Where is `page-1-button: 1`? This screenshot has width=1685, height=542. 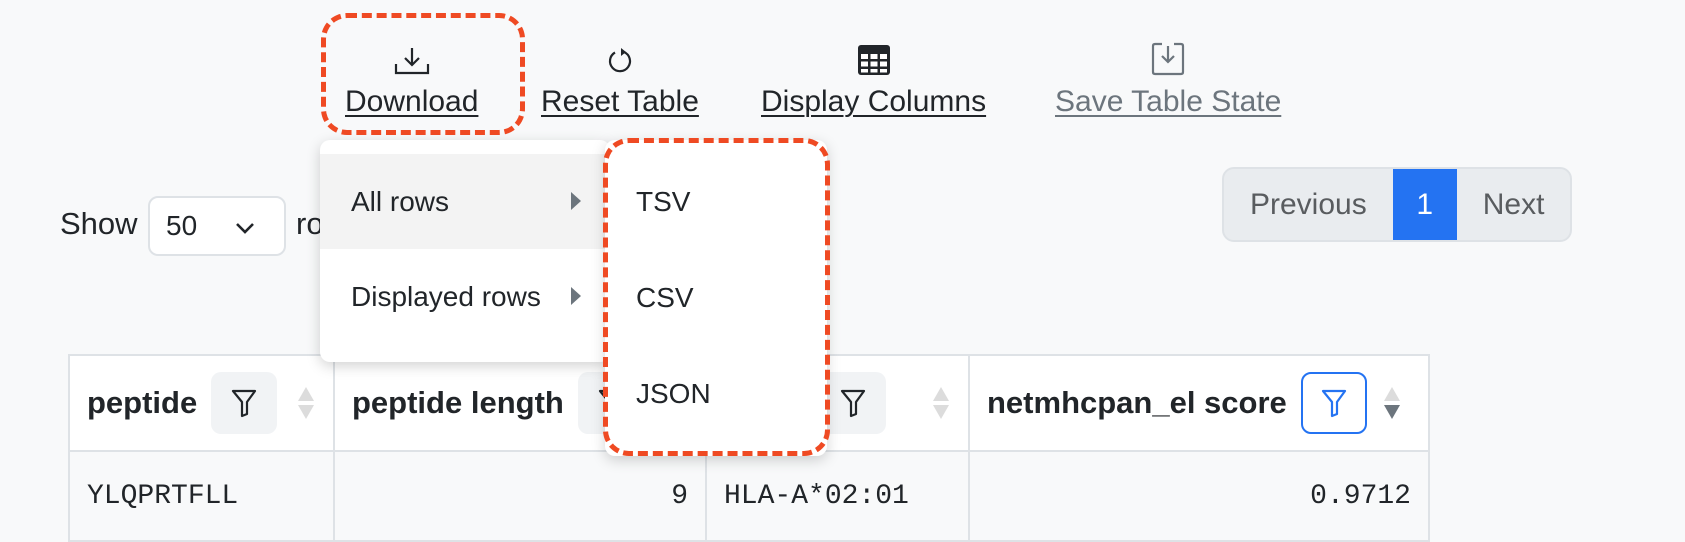 page-1-button: 1 is located at coordinates (1424, 204).